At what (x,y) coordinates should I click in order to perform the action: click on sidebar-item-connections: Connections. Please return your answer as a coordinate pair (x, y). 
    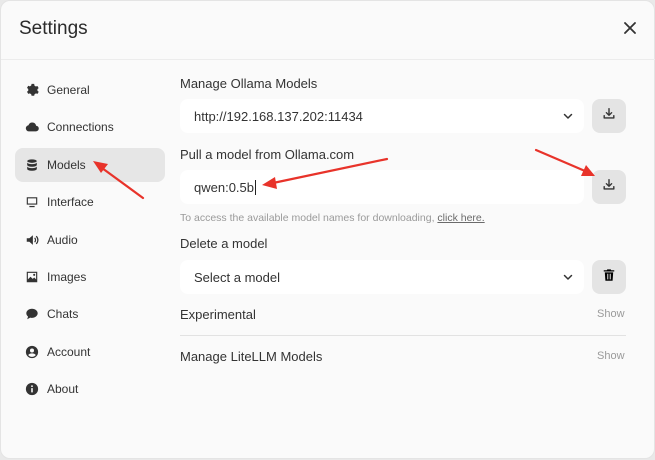
    Looking at the image, I should click on (90, 127).